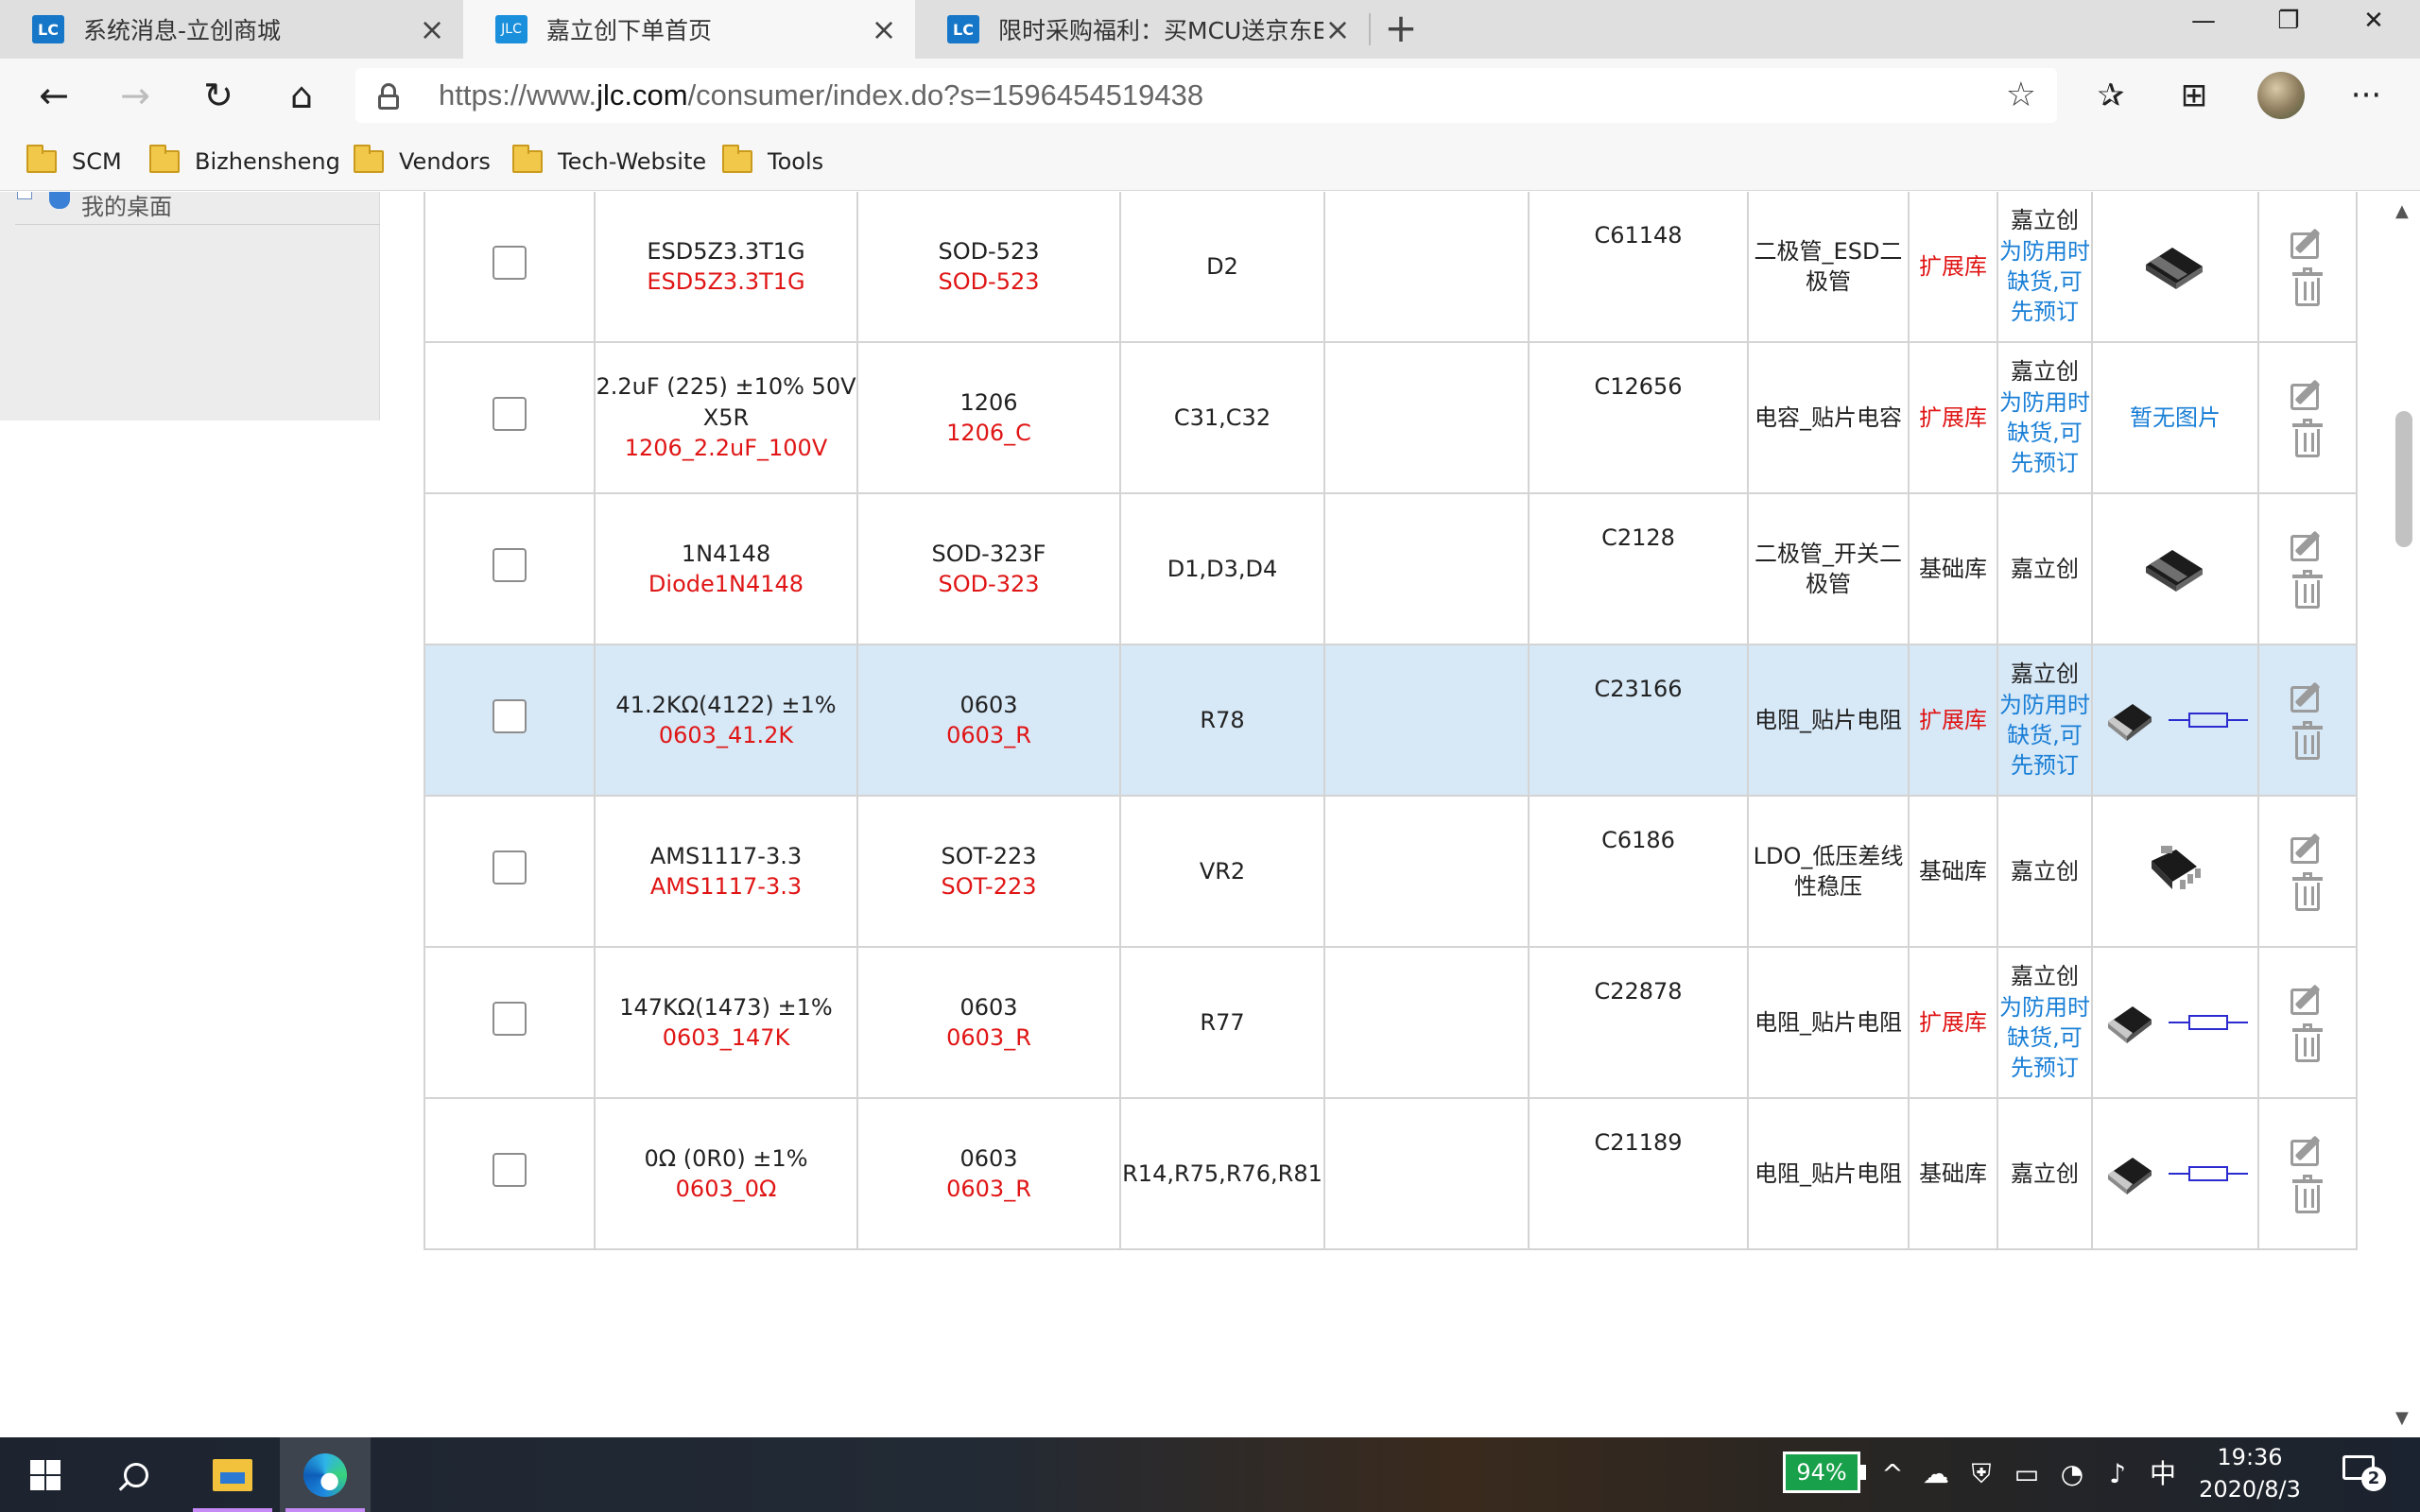 The image size is (2420, 1512). What do you see at coordinates (1936, 1474) in the screenshot?
I see `onedrive-cloud-icon: ☁` at bounding box center [1936, 1474].